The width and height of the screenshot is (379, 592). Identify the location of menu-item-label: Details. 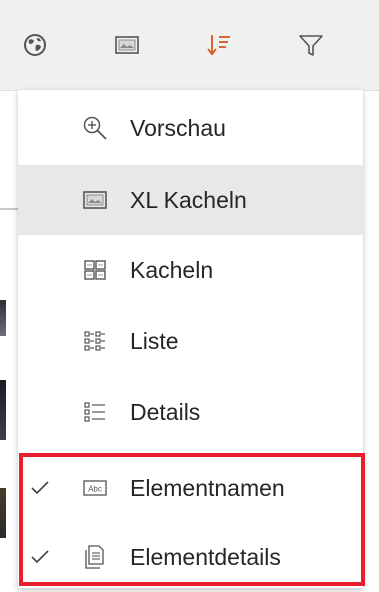
(165, 412).